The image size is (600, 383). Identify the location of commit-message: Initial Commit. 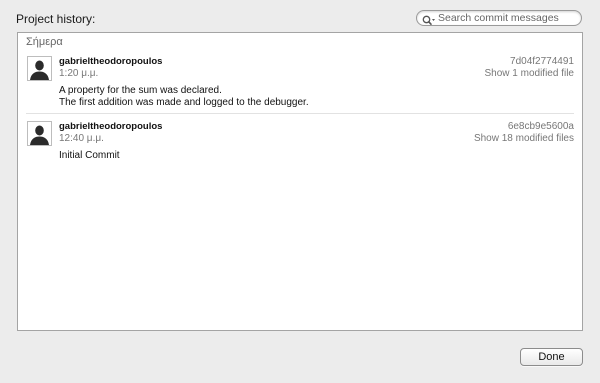
(89, 156).